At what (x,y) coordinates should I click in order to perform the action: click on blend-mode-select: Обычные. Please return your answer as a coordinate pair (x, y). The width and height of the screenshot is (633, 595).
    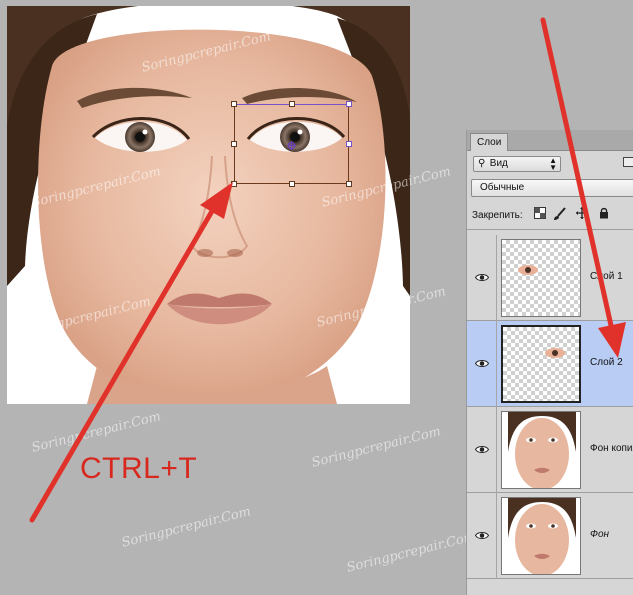
    Looking at the image, I should click on (552, 188).